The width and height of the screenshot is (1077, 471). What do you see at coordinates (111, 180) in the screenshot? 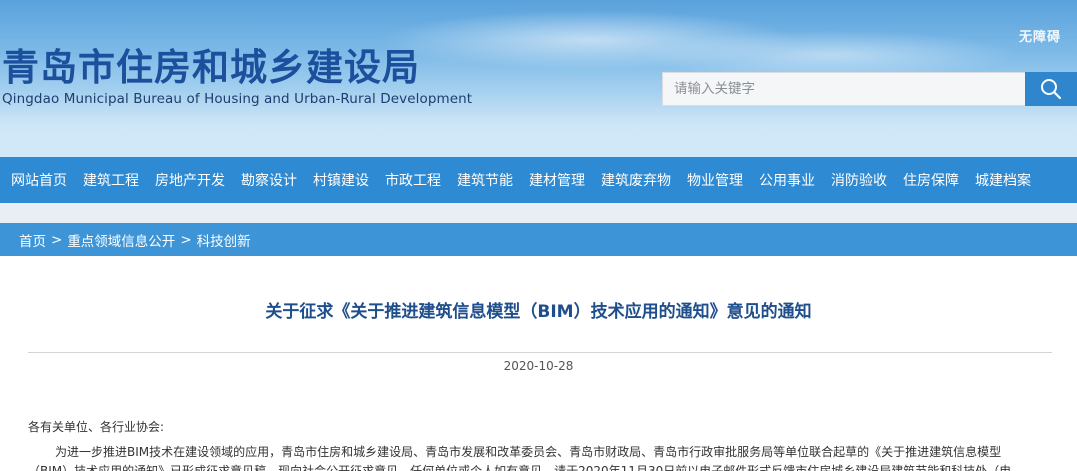
I see `nav-item-construction: 建筑工程` at bounding box center [111, 180].